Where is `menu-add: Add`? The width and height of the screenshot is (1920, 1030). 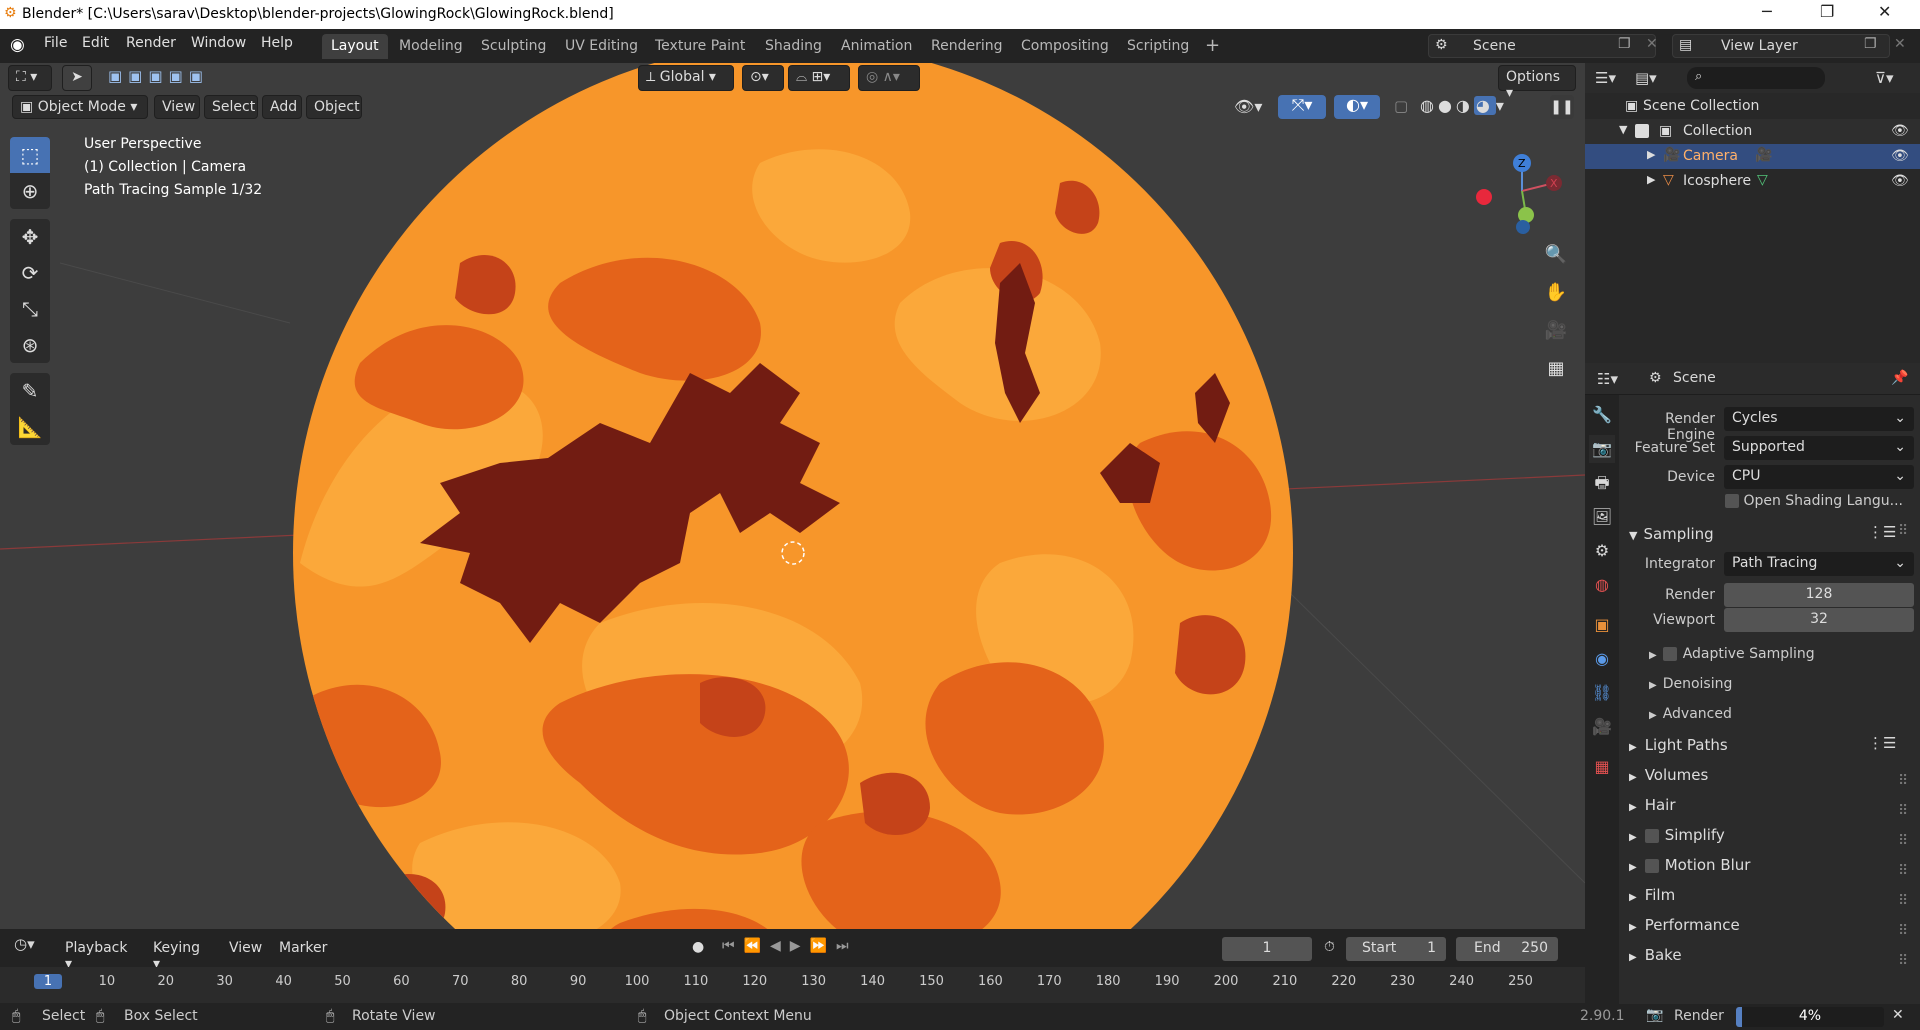
menu-add: Add is located at coordinates (282, 107).